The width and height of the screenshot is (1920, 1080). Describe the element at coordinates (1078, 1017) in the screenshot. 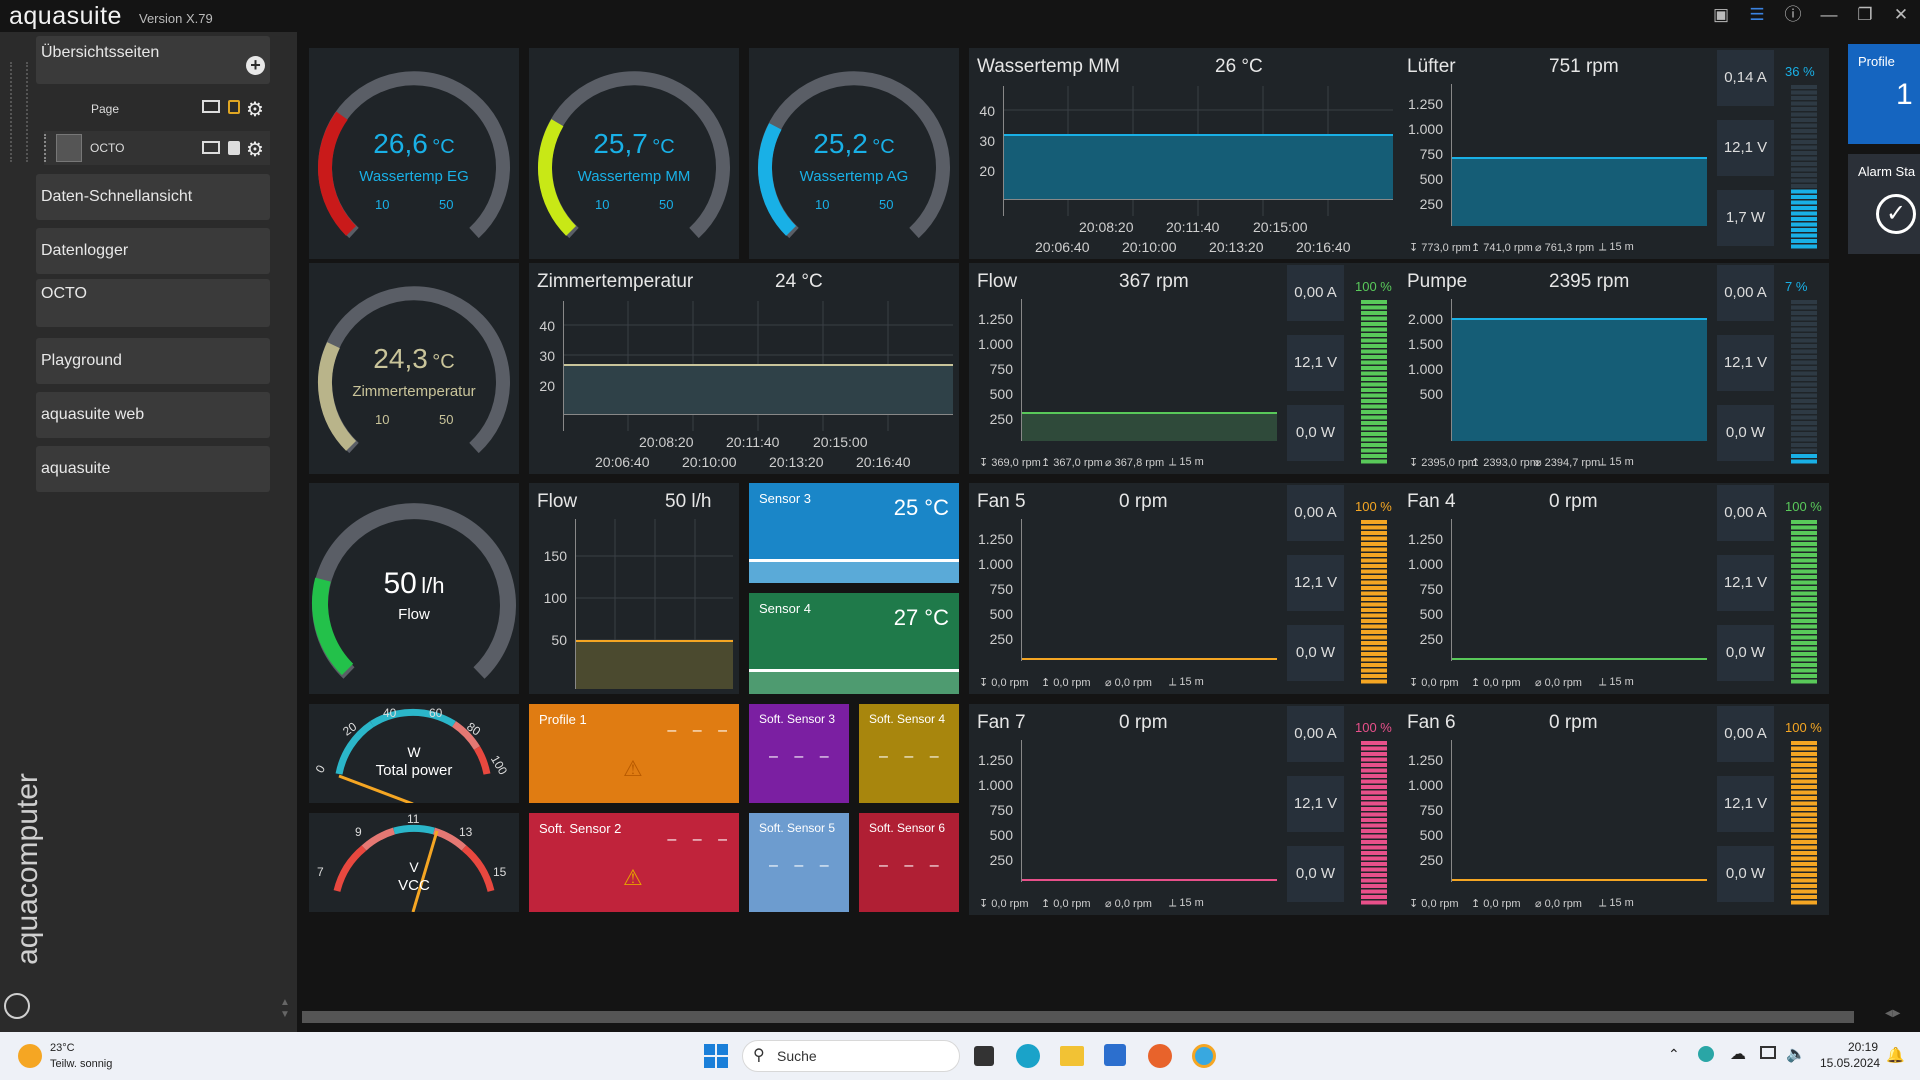

I see `horizontal-scrollbar` at that location.